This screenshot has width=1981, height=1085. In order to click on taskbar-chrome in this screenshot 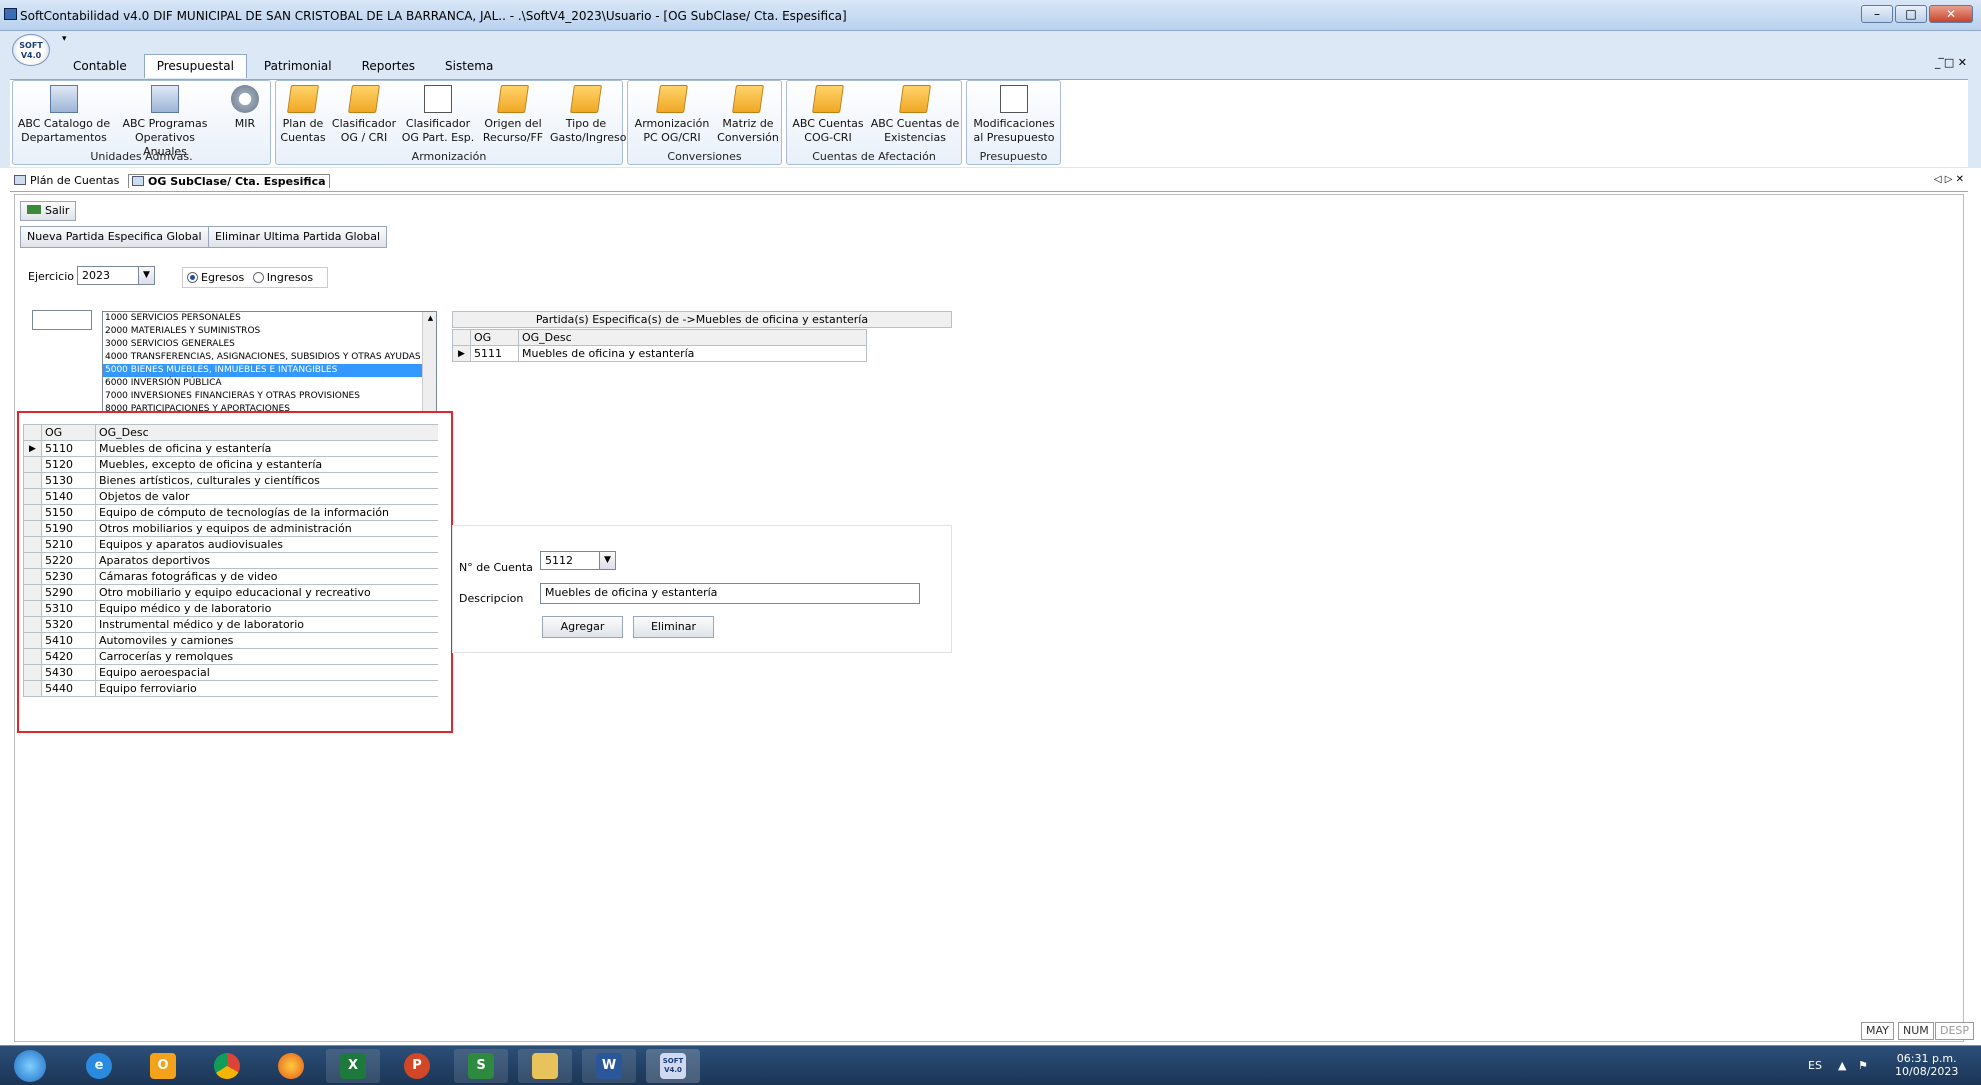, I will do `click(227, 1066)`.